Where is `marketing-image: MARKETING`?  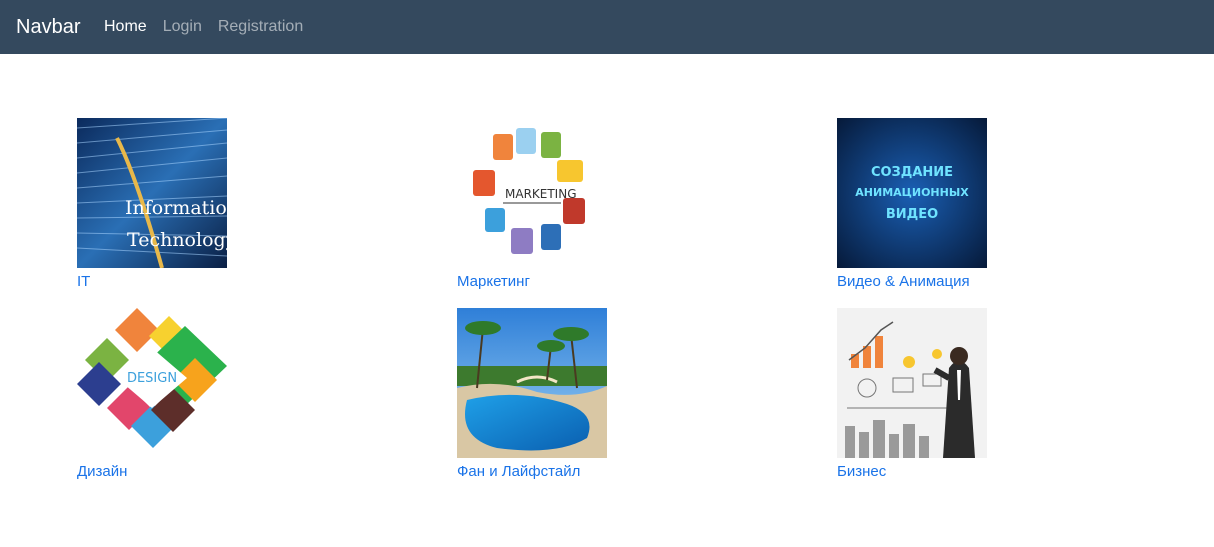
marketing-image: MARKETING is located at coordinates (532, 193).